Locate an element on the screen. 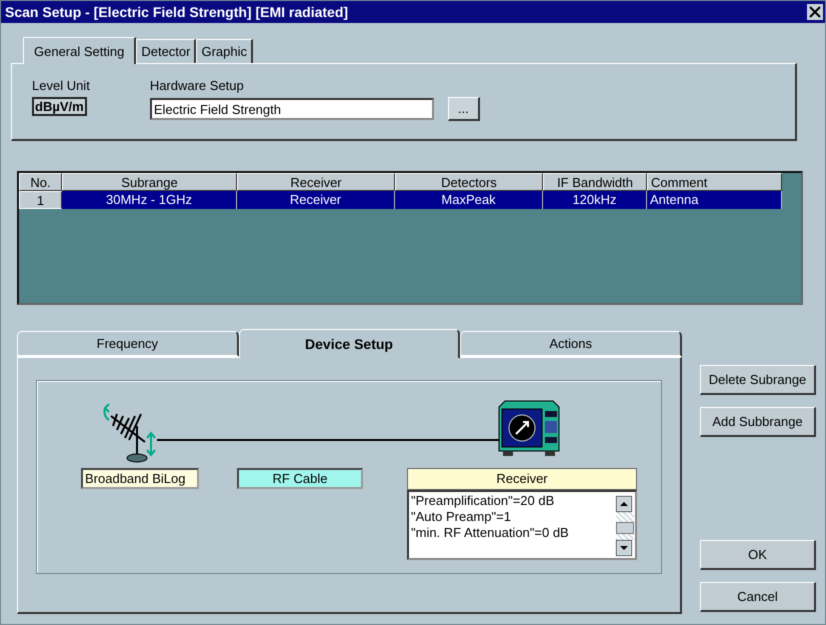 This screenshot has height=625, width=826. setting-line: "min. RF Attenuation"=0 dB is located at coordinates (490, 533).